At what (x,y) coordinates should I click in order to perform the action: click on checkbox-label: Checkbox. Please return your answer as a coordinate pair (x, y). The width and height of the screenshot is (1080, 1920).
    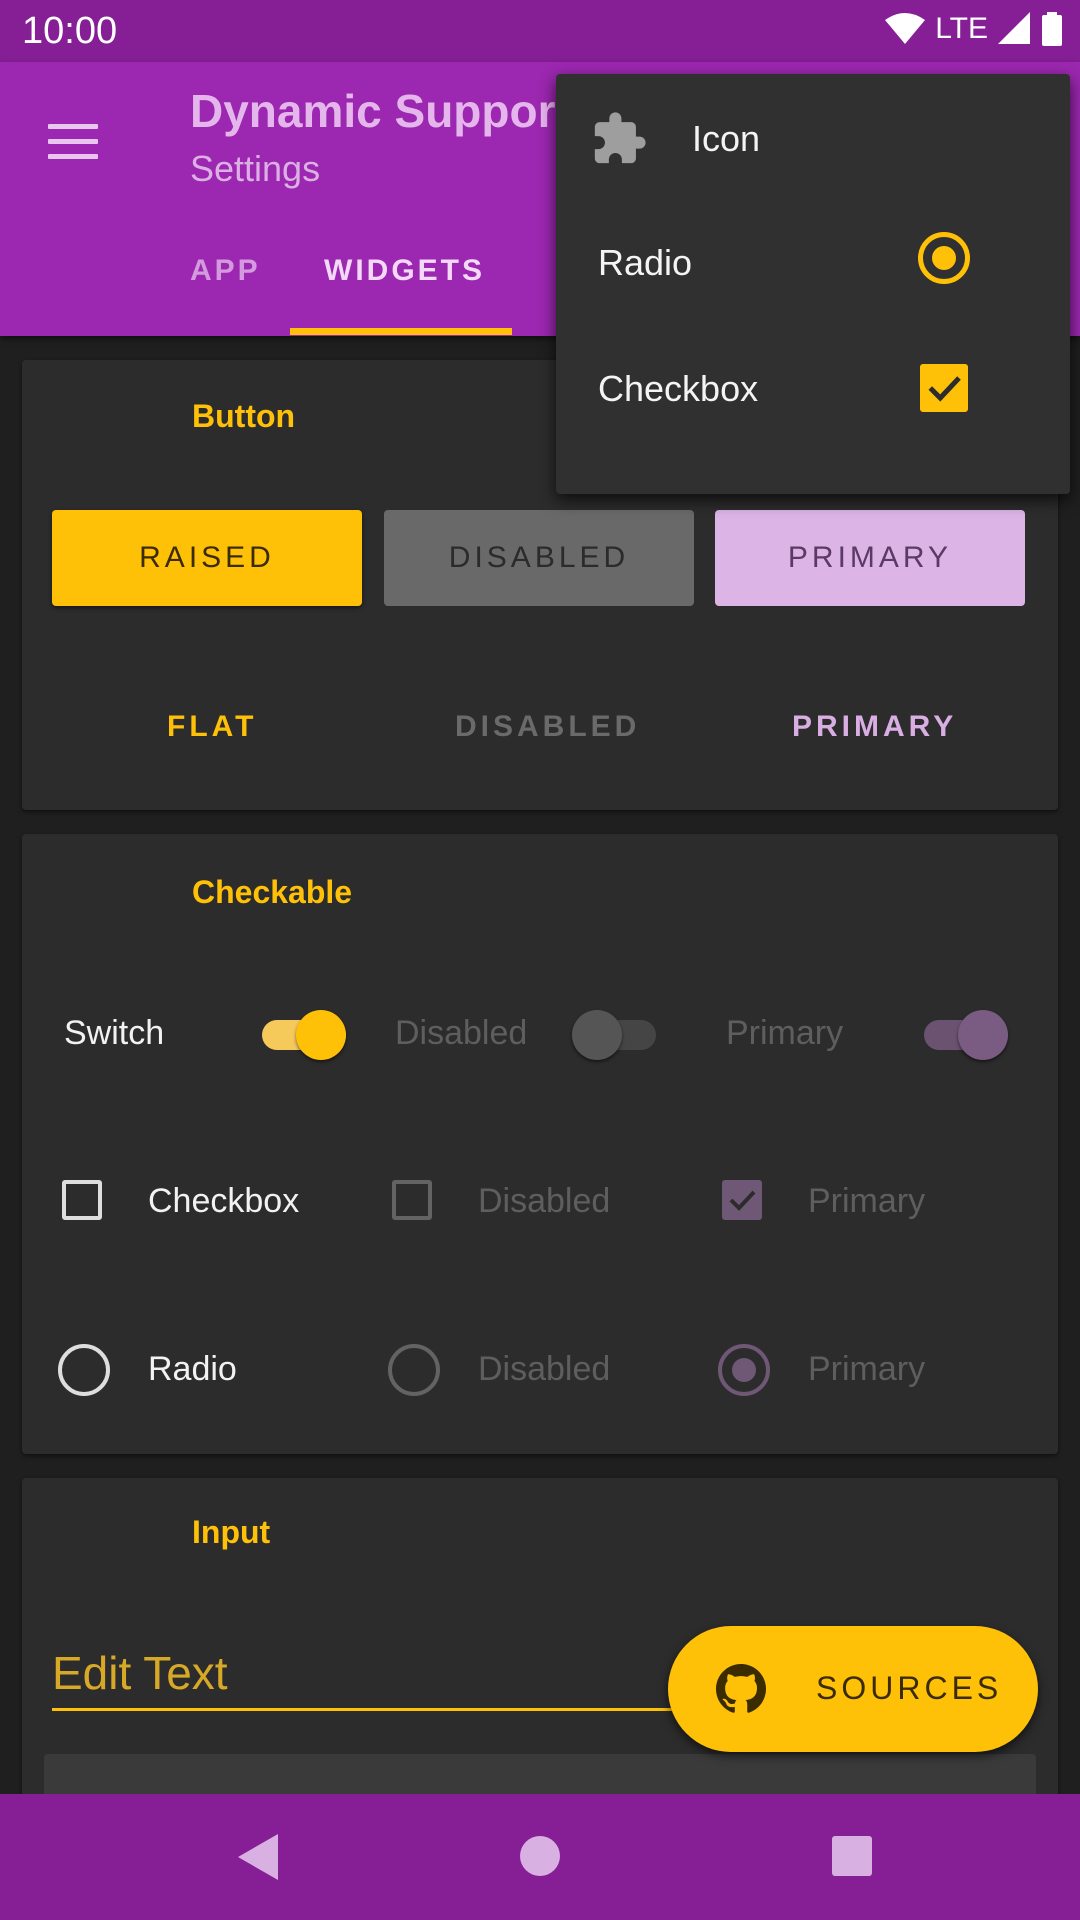
    Looking at the image, I should click on (224, 1201).